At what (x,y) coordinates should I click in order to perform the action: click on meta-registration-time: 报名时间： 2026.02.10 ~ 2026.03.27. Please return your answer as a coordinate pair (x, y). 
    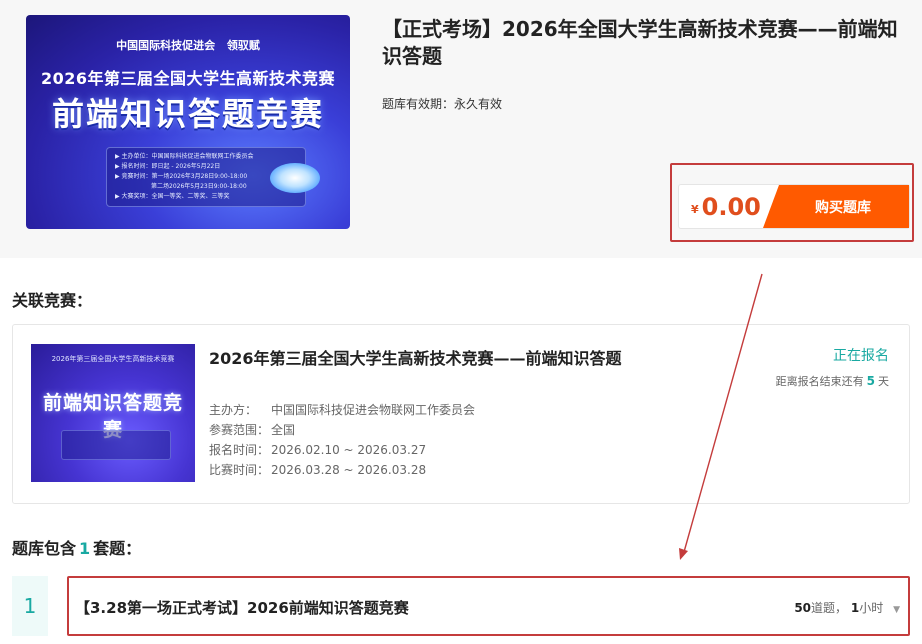
    Looking at the image, I should click on (318, 450).